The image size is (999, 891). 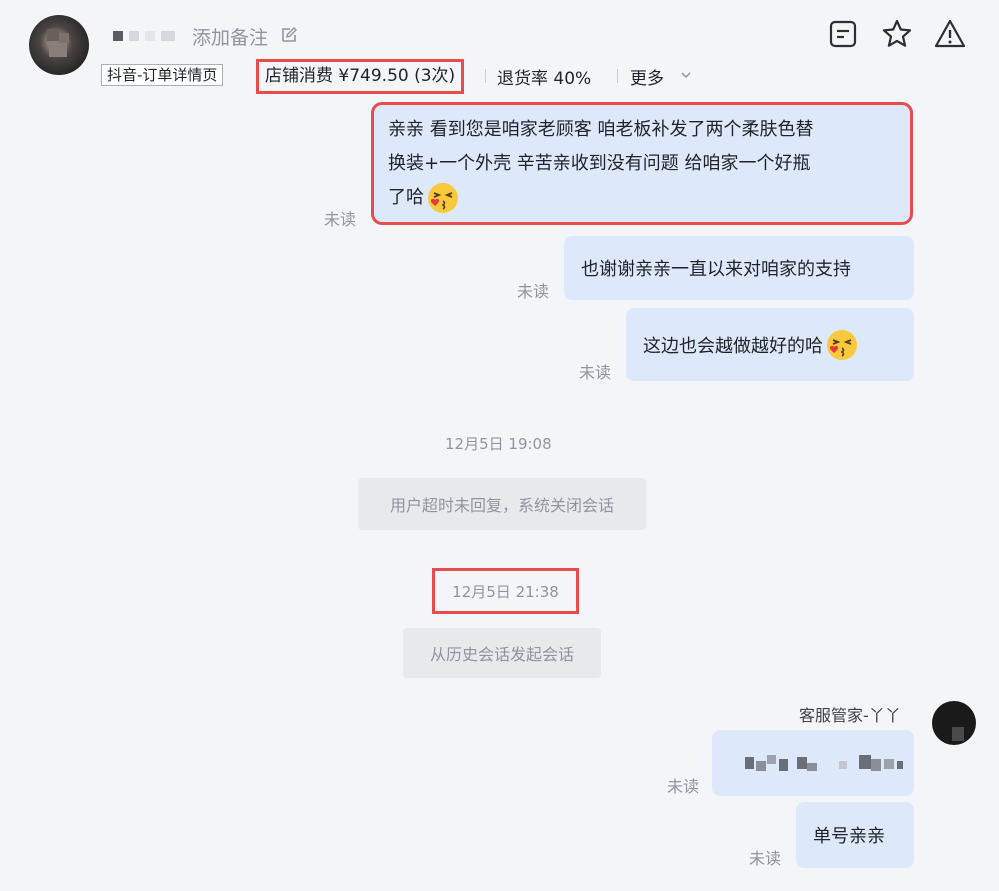 What do you see at coordinates (502, 653) in the screenshot?
I see `system-notice: 从历史会话发起会话` at bounding box center [502, 653].